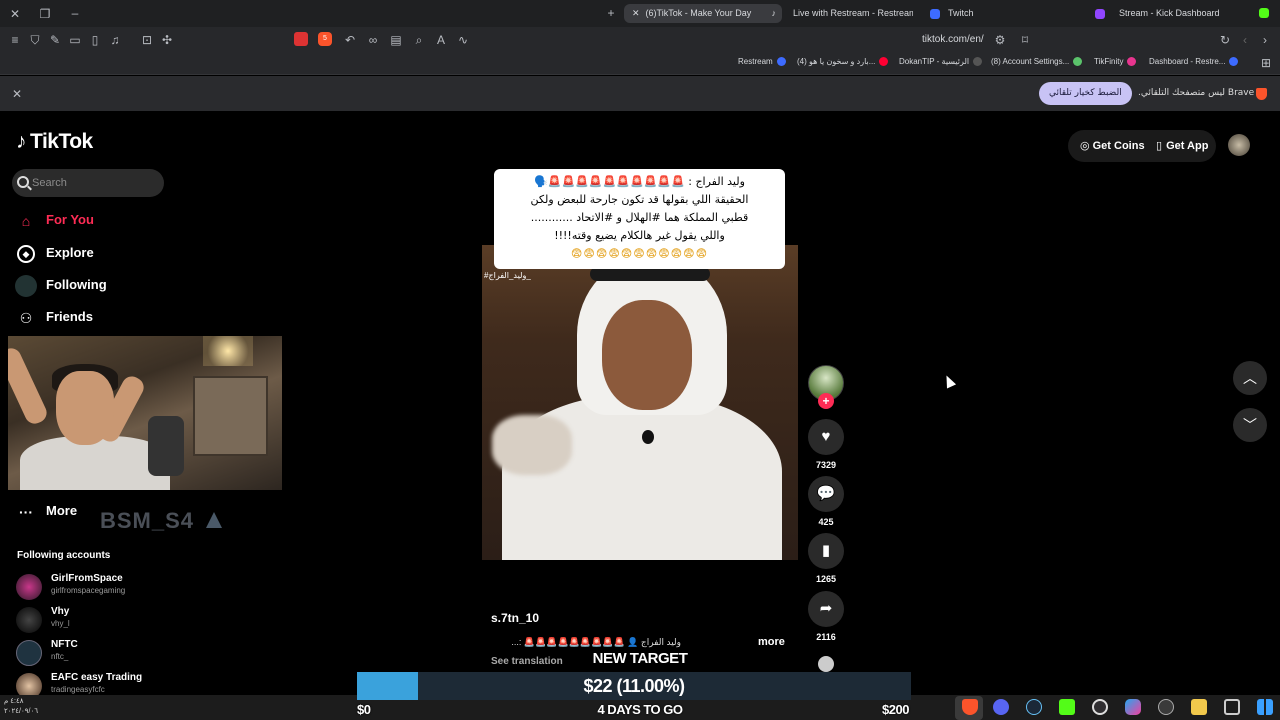  Describe the element at coordinates (396, 40) in the screenshot. I see `reader-icon: ▤` at that location.